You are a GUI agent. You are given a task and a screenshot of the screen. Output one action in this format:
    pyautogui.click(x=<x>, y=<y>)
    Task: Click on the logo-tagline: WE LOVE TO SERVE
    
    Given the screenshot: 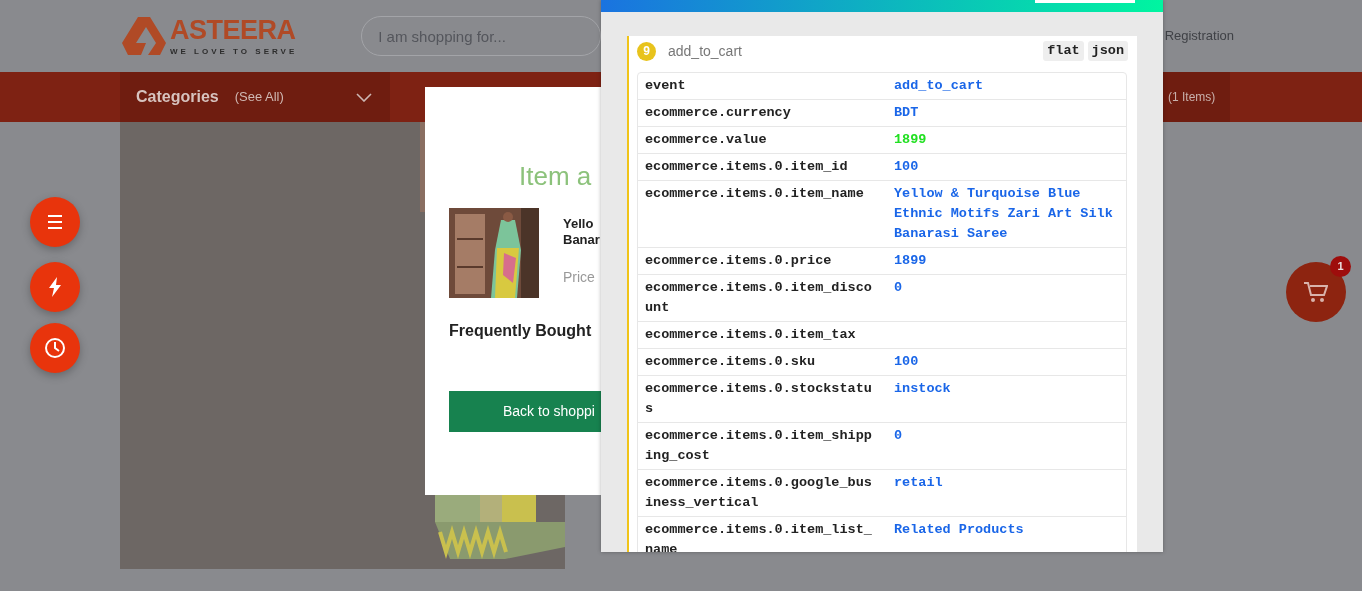 What is the action you would take?
    pyautogui.click(x=234, y=51)
    